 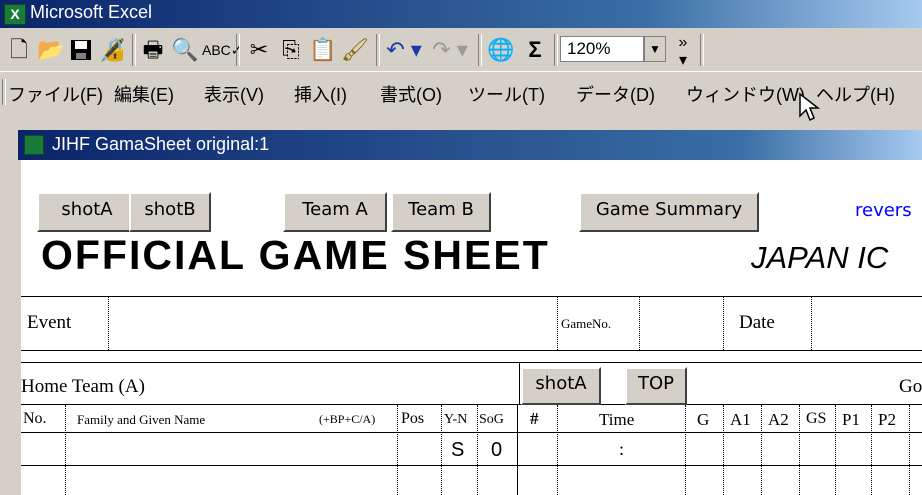 I want to click on menu-insert: 挿入(I), so click(x=320, y=94).